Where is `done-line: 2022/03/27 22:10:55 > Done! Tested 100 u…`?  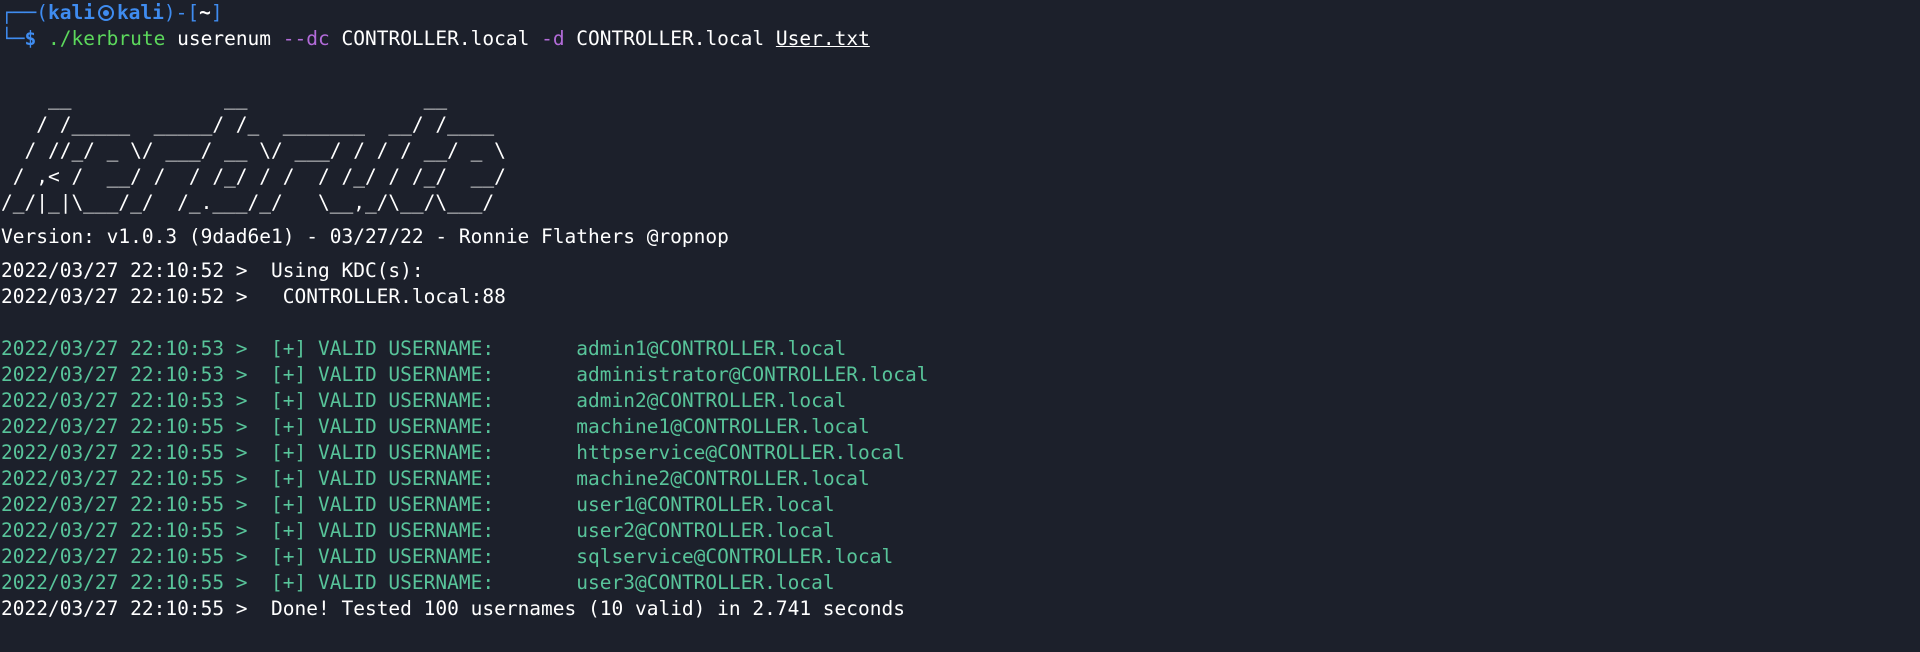
done-line: 2022/03/27 22:10:55 > Done! Tested 100 u… is located at coordinates (960, 609).